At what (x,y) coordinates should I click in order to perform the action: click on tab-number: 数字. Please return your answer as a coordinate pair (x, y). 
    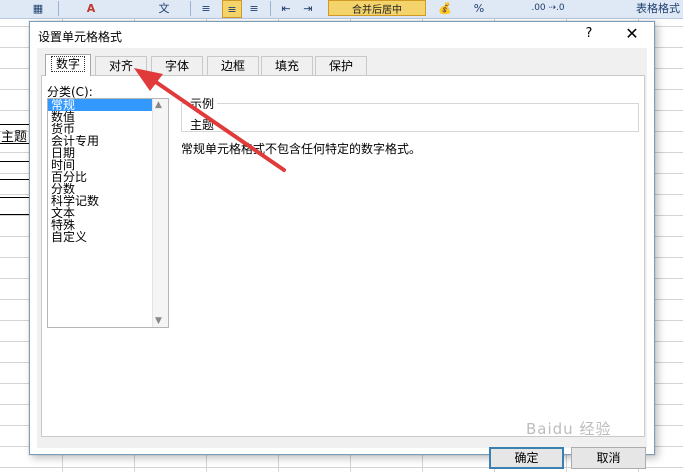
    Looking at the image, I should click on (68, 65).